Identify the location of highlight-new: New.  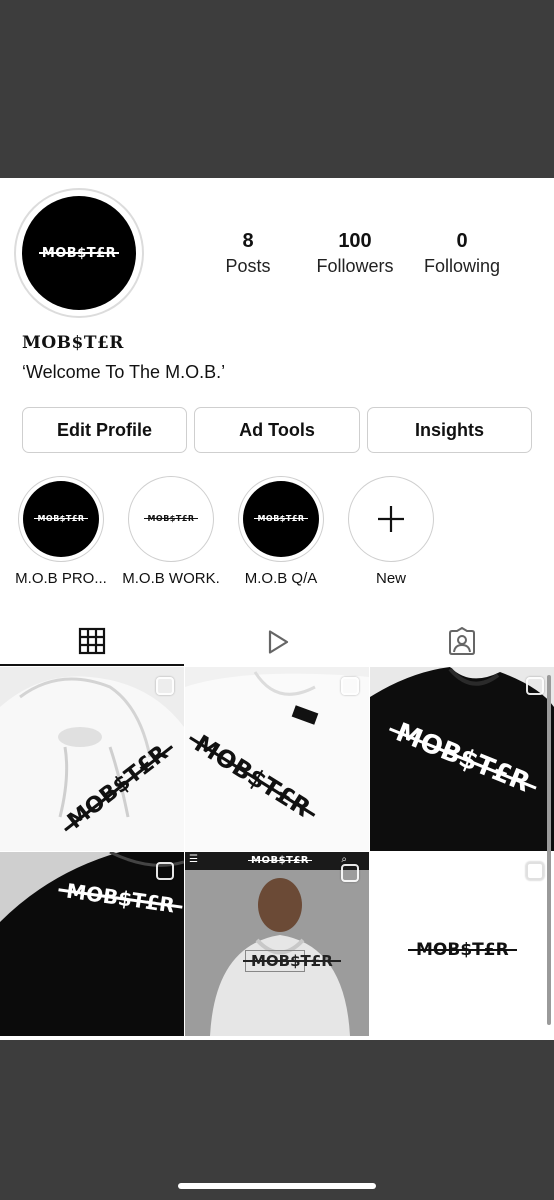
(391, 531).